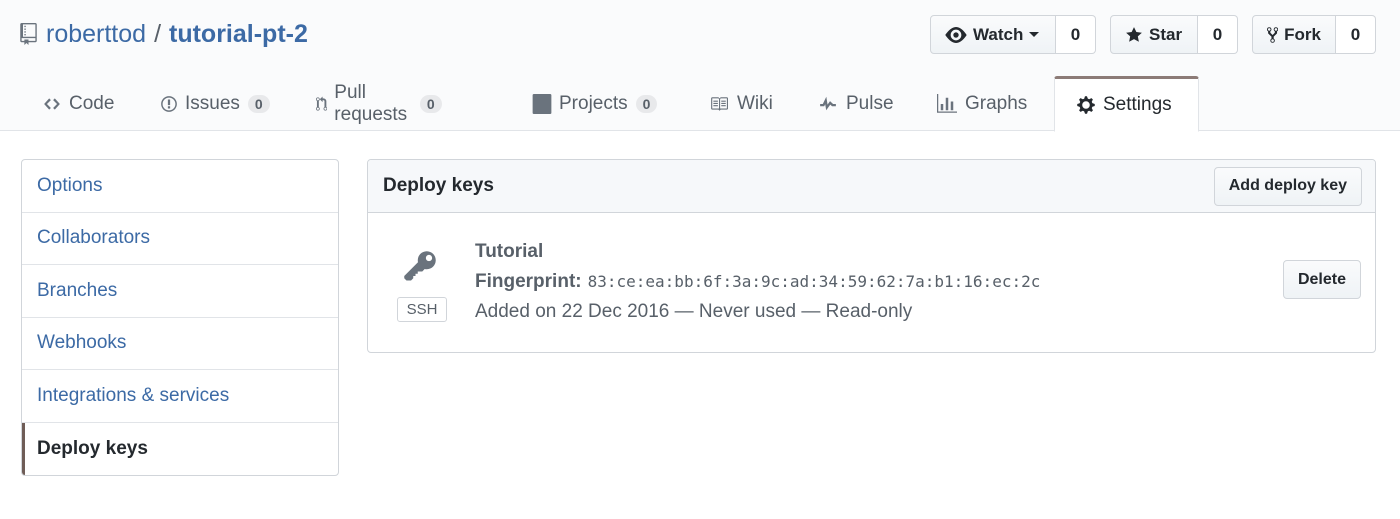  I want to click on tab-settings-label: Settings, so click(1137, 104).